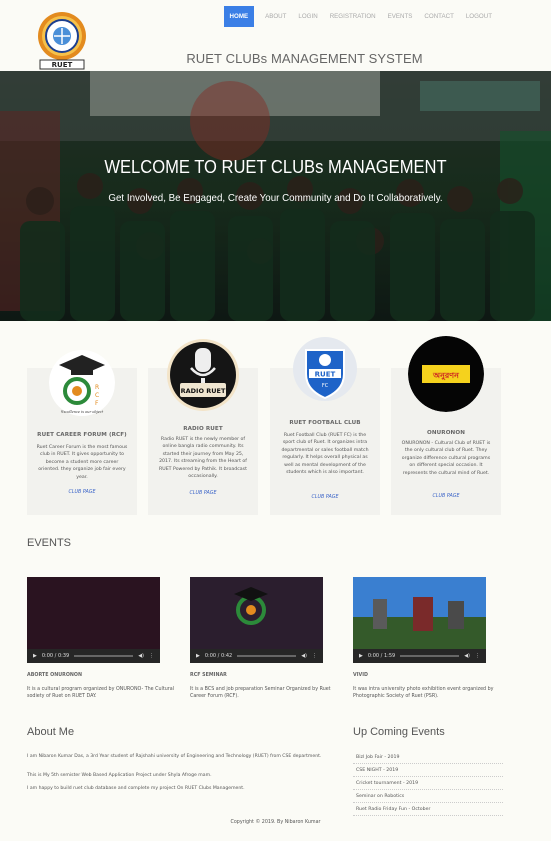 The image size is (551, 841). Describe the element at coordinates (428, 757) in the screenshot. I see `upcoming-item: Bizl Job Fair - 2019` at that location.